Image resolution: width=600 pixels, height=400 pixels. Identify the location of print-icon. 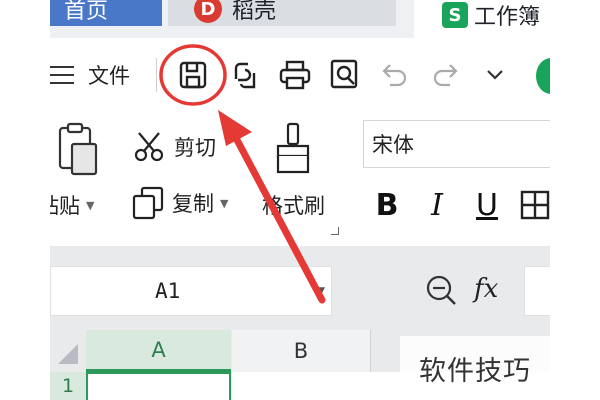
(295, 75).